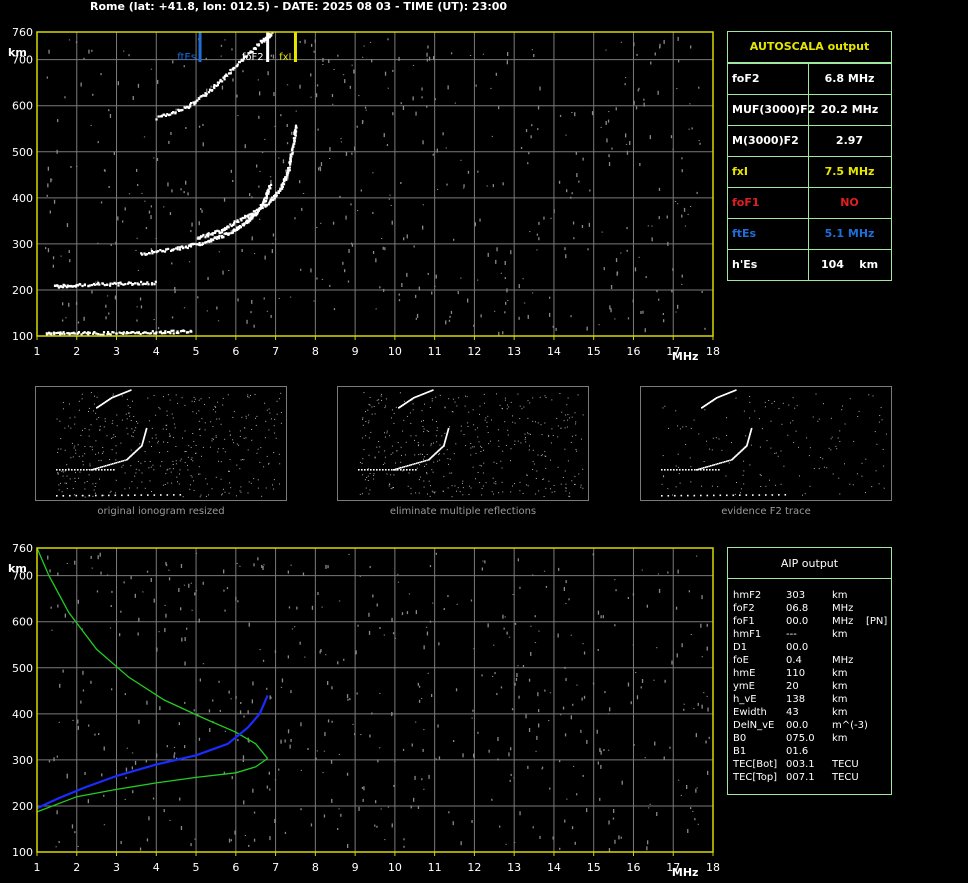 This screenshot has height=883, width=968. I want to click on marker-label: fxI, so click(285, 57).